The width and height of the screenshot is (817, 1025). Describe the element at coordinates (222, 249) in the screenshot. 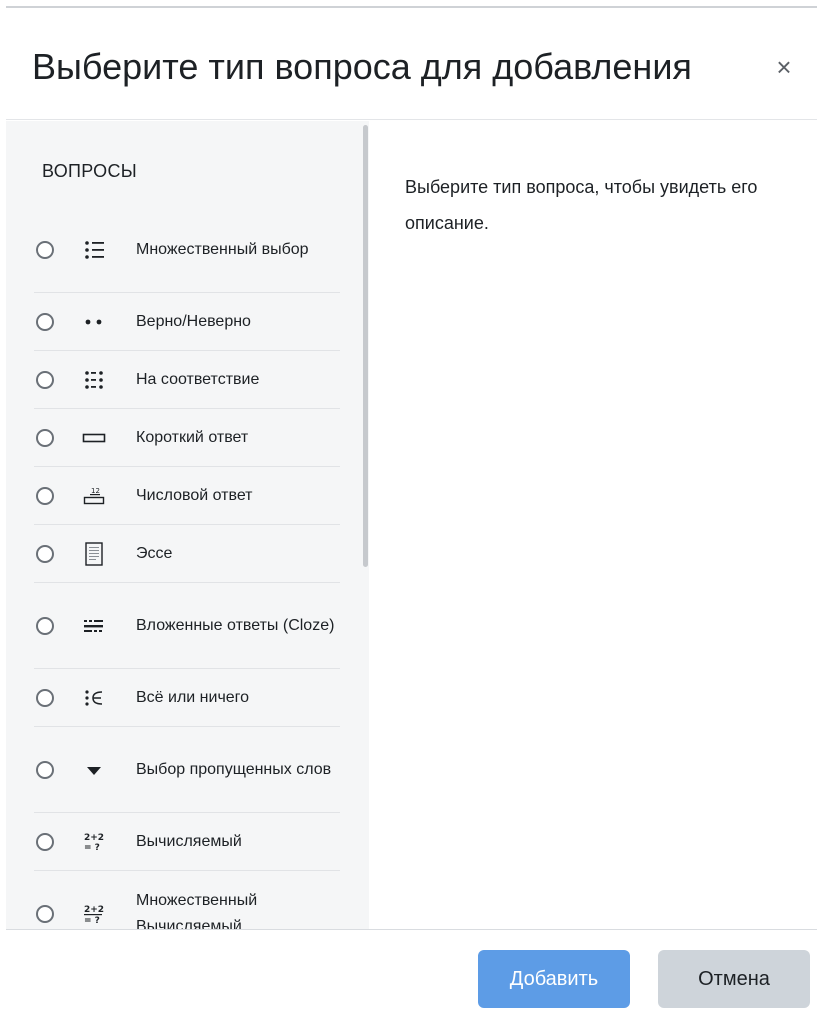

I see `question-type-label: Множественный выбор` at that location.